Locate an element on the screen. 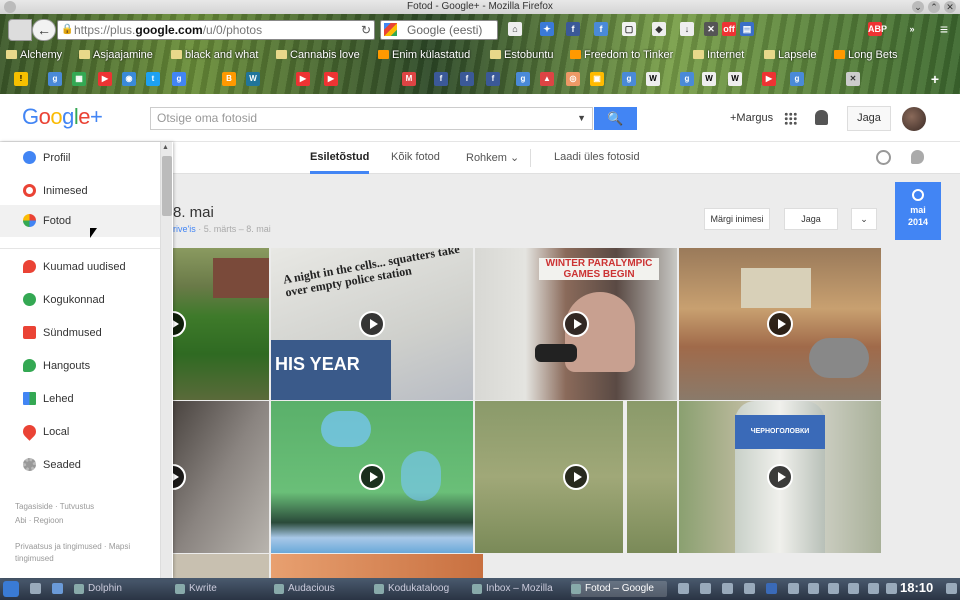 Image resolution: width=960 pixels, height=600 pixels. photo-garden is located at coordinates (221, 324).